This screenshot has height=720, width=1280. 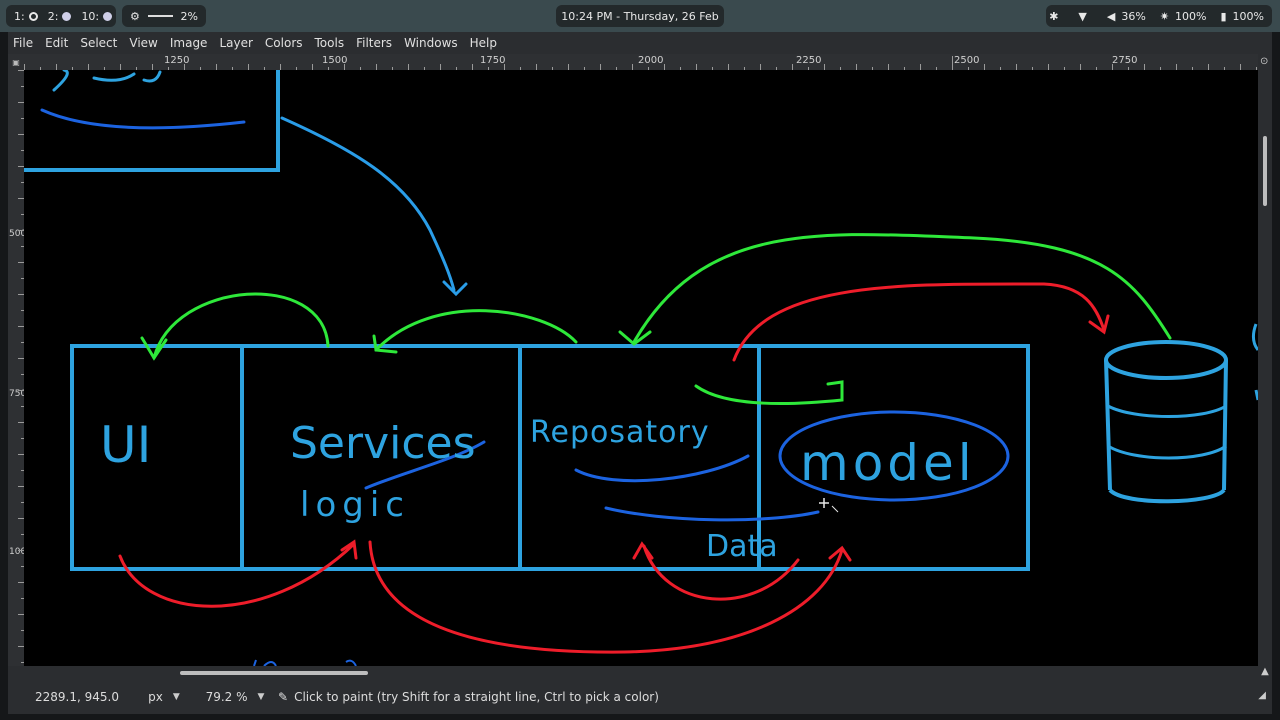 I want to click on menu-colors: Colors, so click(x=284, y=43).